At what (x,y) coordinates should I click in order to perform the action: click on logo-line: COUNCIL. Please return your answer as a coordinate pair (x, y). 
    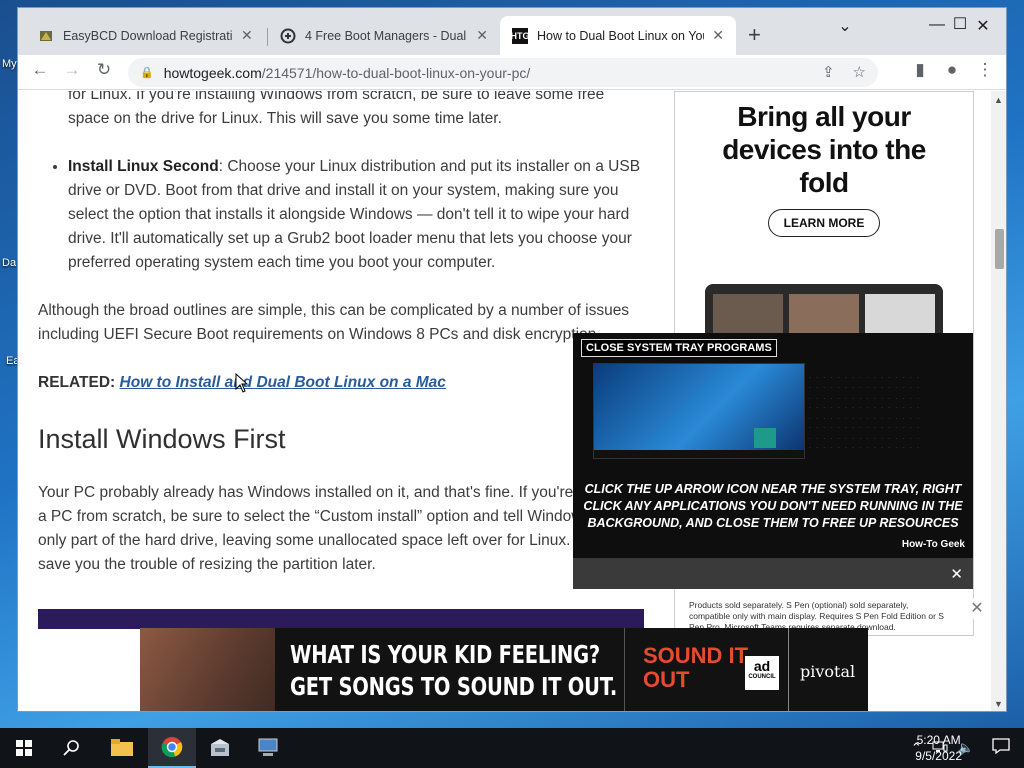
    Looking at the image, I should click on (762, 677).